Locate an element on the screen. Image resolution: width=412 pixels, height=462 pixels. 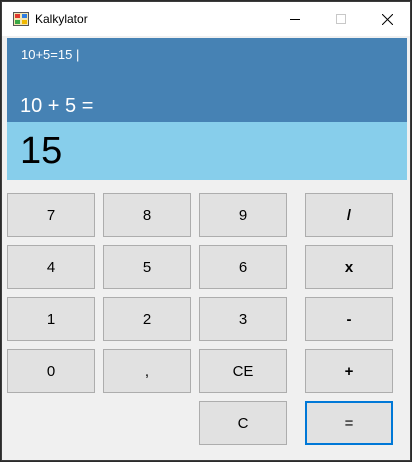
multiply-button: x is located at coordinates (349, 267).